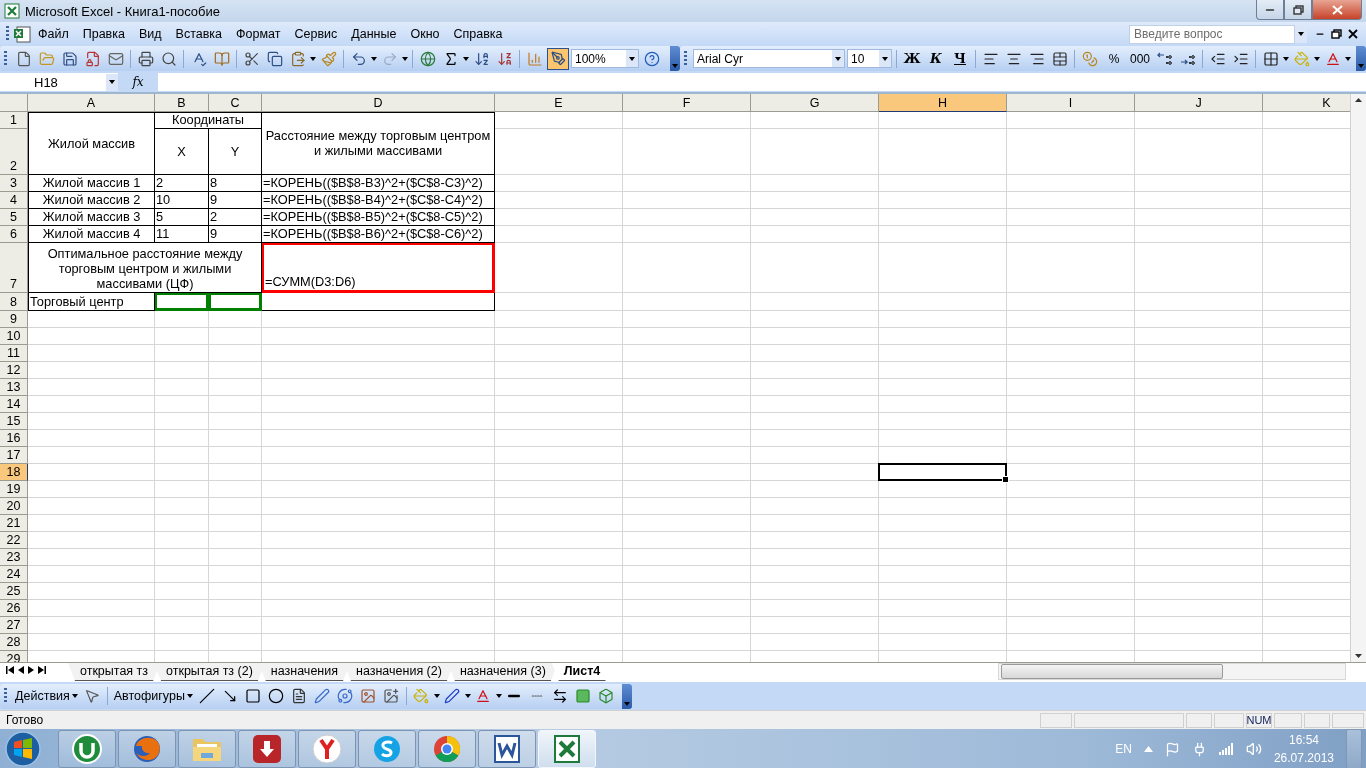  What do you see at coordinates (14, 353) in the screenshot?
I see `row-header: 11` at bounding box center [14, 353].